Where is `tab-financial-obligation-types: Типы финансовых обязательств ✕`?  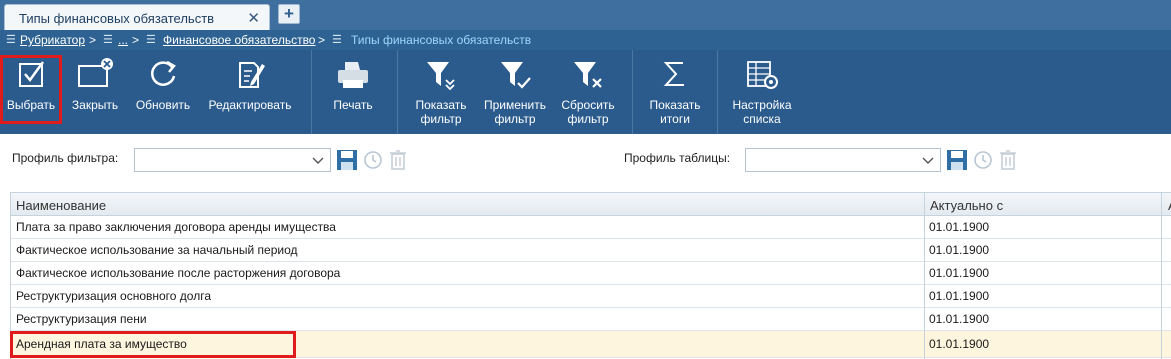 tab-financial-obligation-types: Типы финансовых обязательств ✕ is located at coordinates (137, 17).